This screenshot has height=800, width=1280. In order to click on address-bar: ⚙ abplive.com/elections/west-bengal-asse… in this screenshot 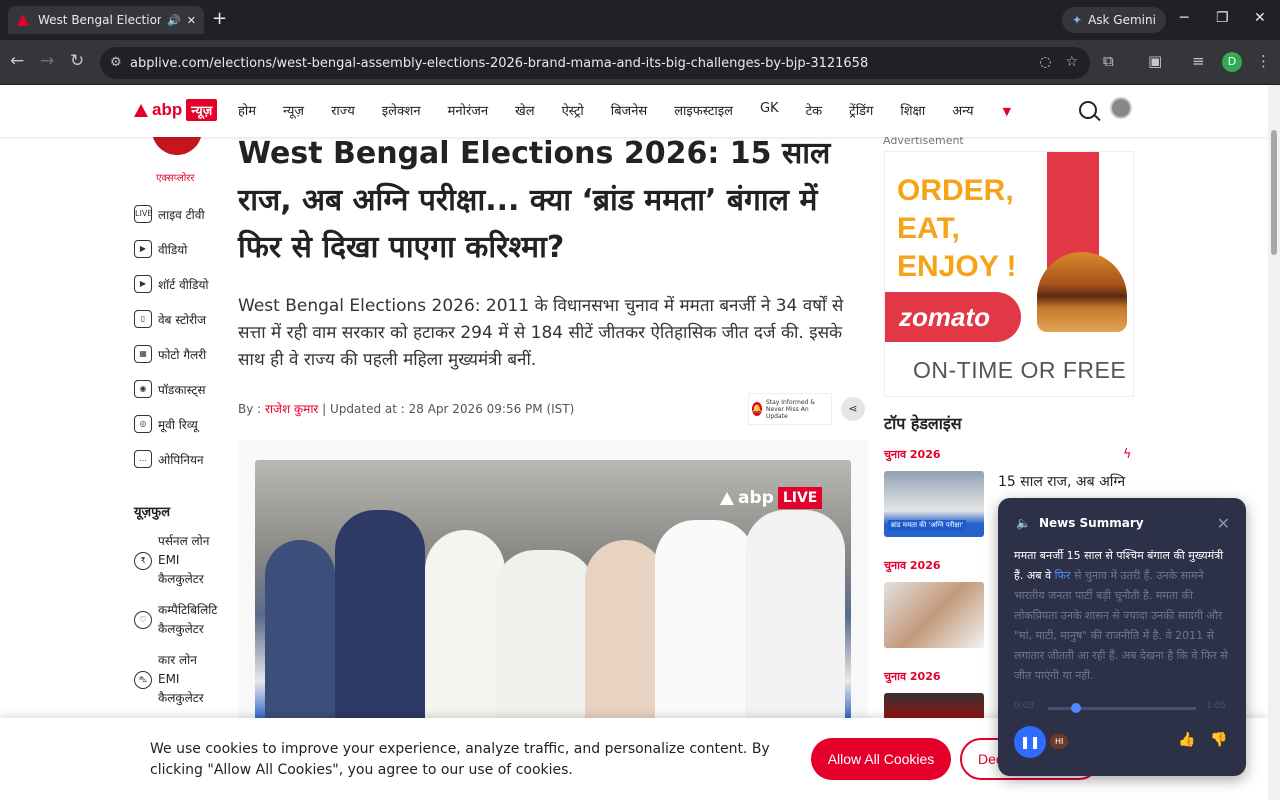, I will do `click(595, 63)`.